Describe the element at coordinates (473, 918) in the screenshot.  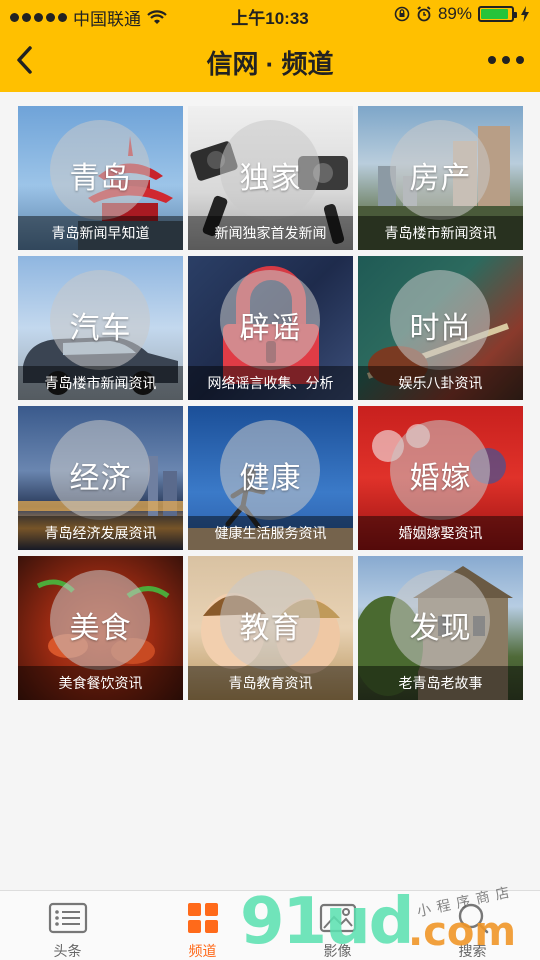
I see `search-icon` at that location.